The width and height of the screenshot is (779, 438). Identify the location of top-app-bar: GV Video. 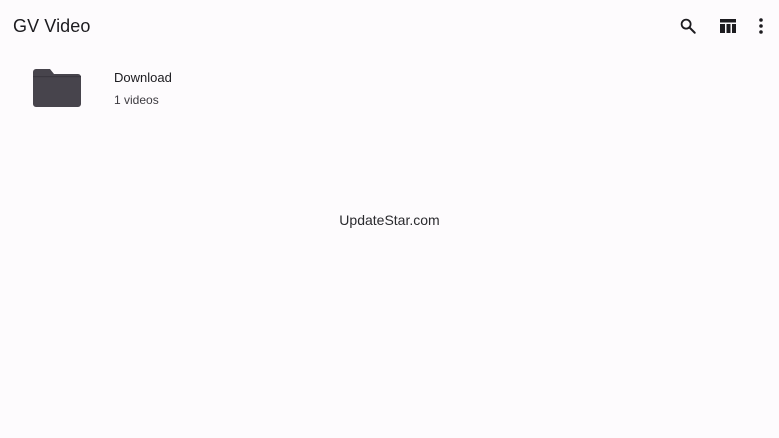
(389, 27).